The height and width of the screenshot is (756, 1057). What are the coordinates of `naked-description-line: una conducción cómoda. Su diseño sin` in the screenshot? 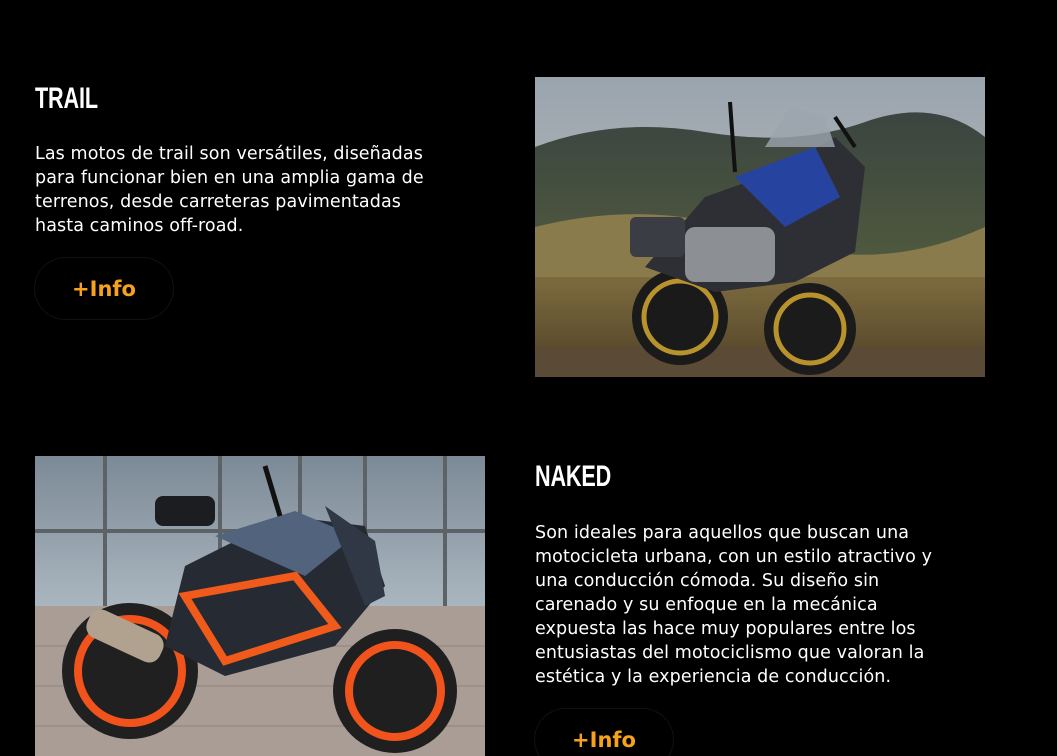 It's located at (707, 581).